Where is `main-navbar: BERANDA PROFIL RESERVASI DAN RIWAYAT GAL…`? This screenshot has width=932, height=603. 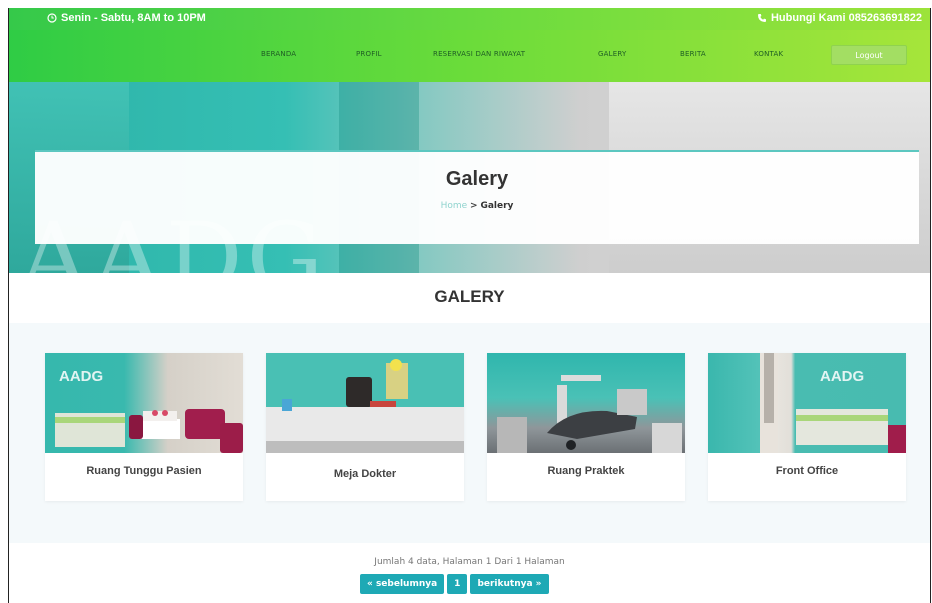 main-navbar: BERANDA PROFIL RESERVASI DAN RIWAYAT GAL… is located at coordinates (469, 56).